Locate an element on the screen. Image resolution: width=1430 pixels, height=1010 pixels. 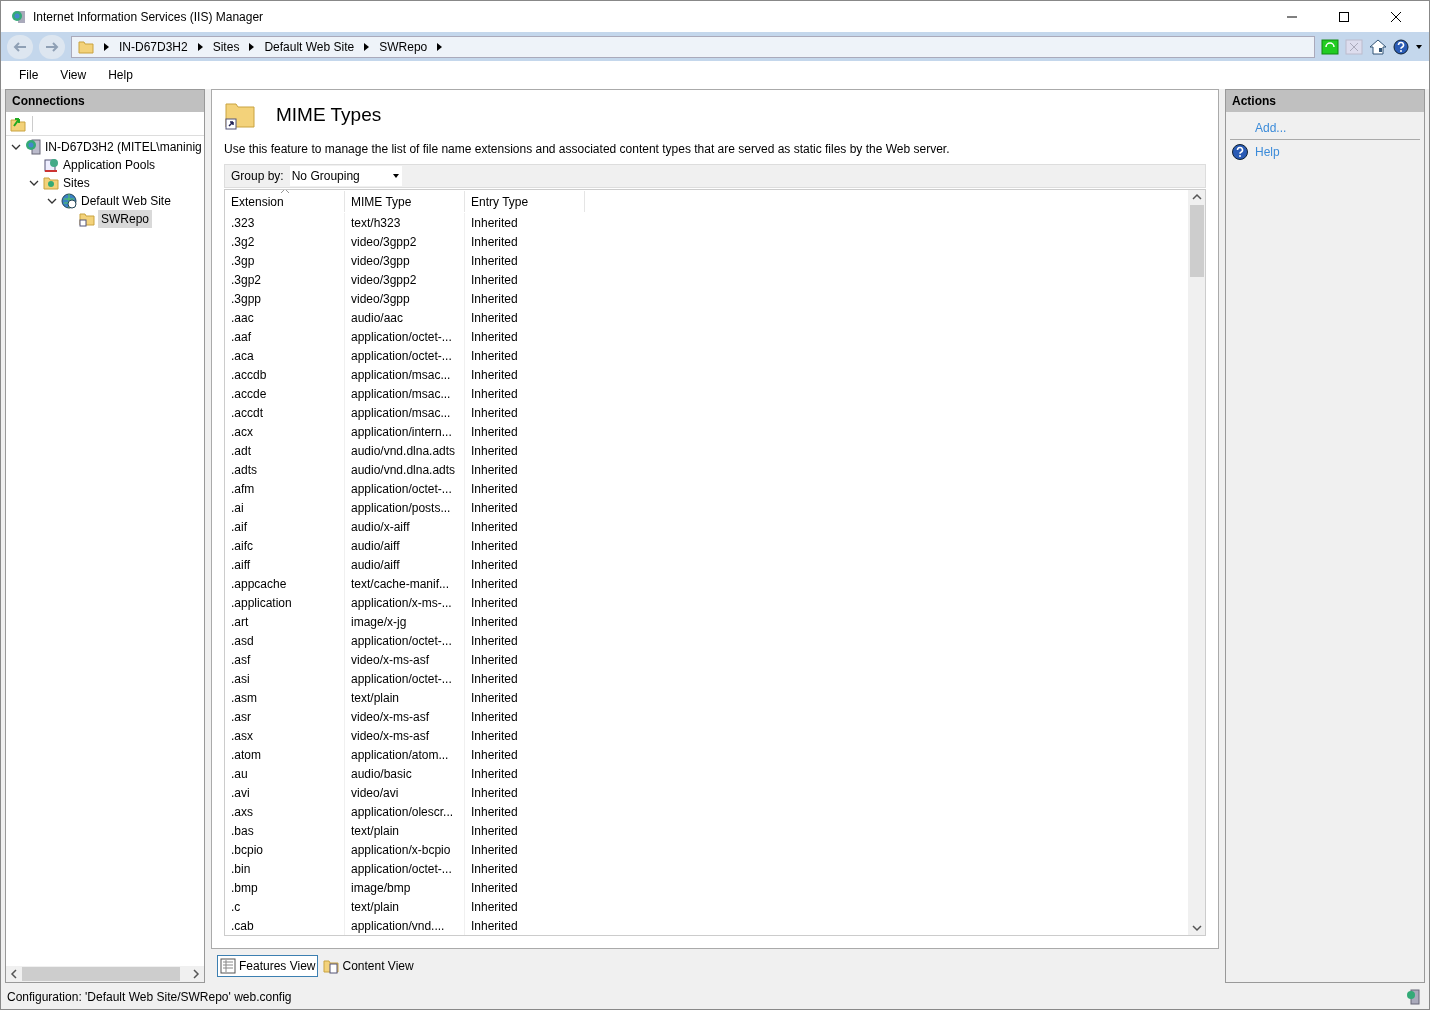
horizontal-scrollbar is located at coordinates (101, 974).